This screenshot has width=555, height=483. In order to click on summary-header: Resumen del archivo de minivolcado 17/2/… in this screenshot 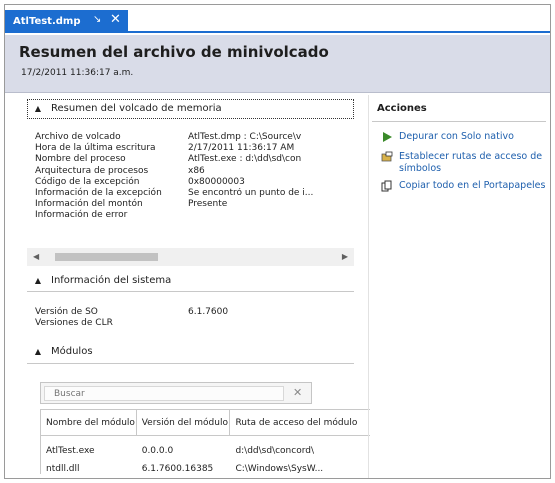, I will do `click(277, 64)`.